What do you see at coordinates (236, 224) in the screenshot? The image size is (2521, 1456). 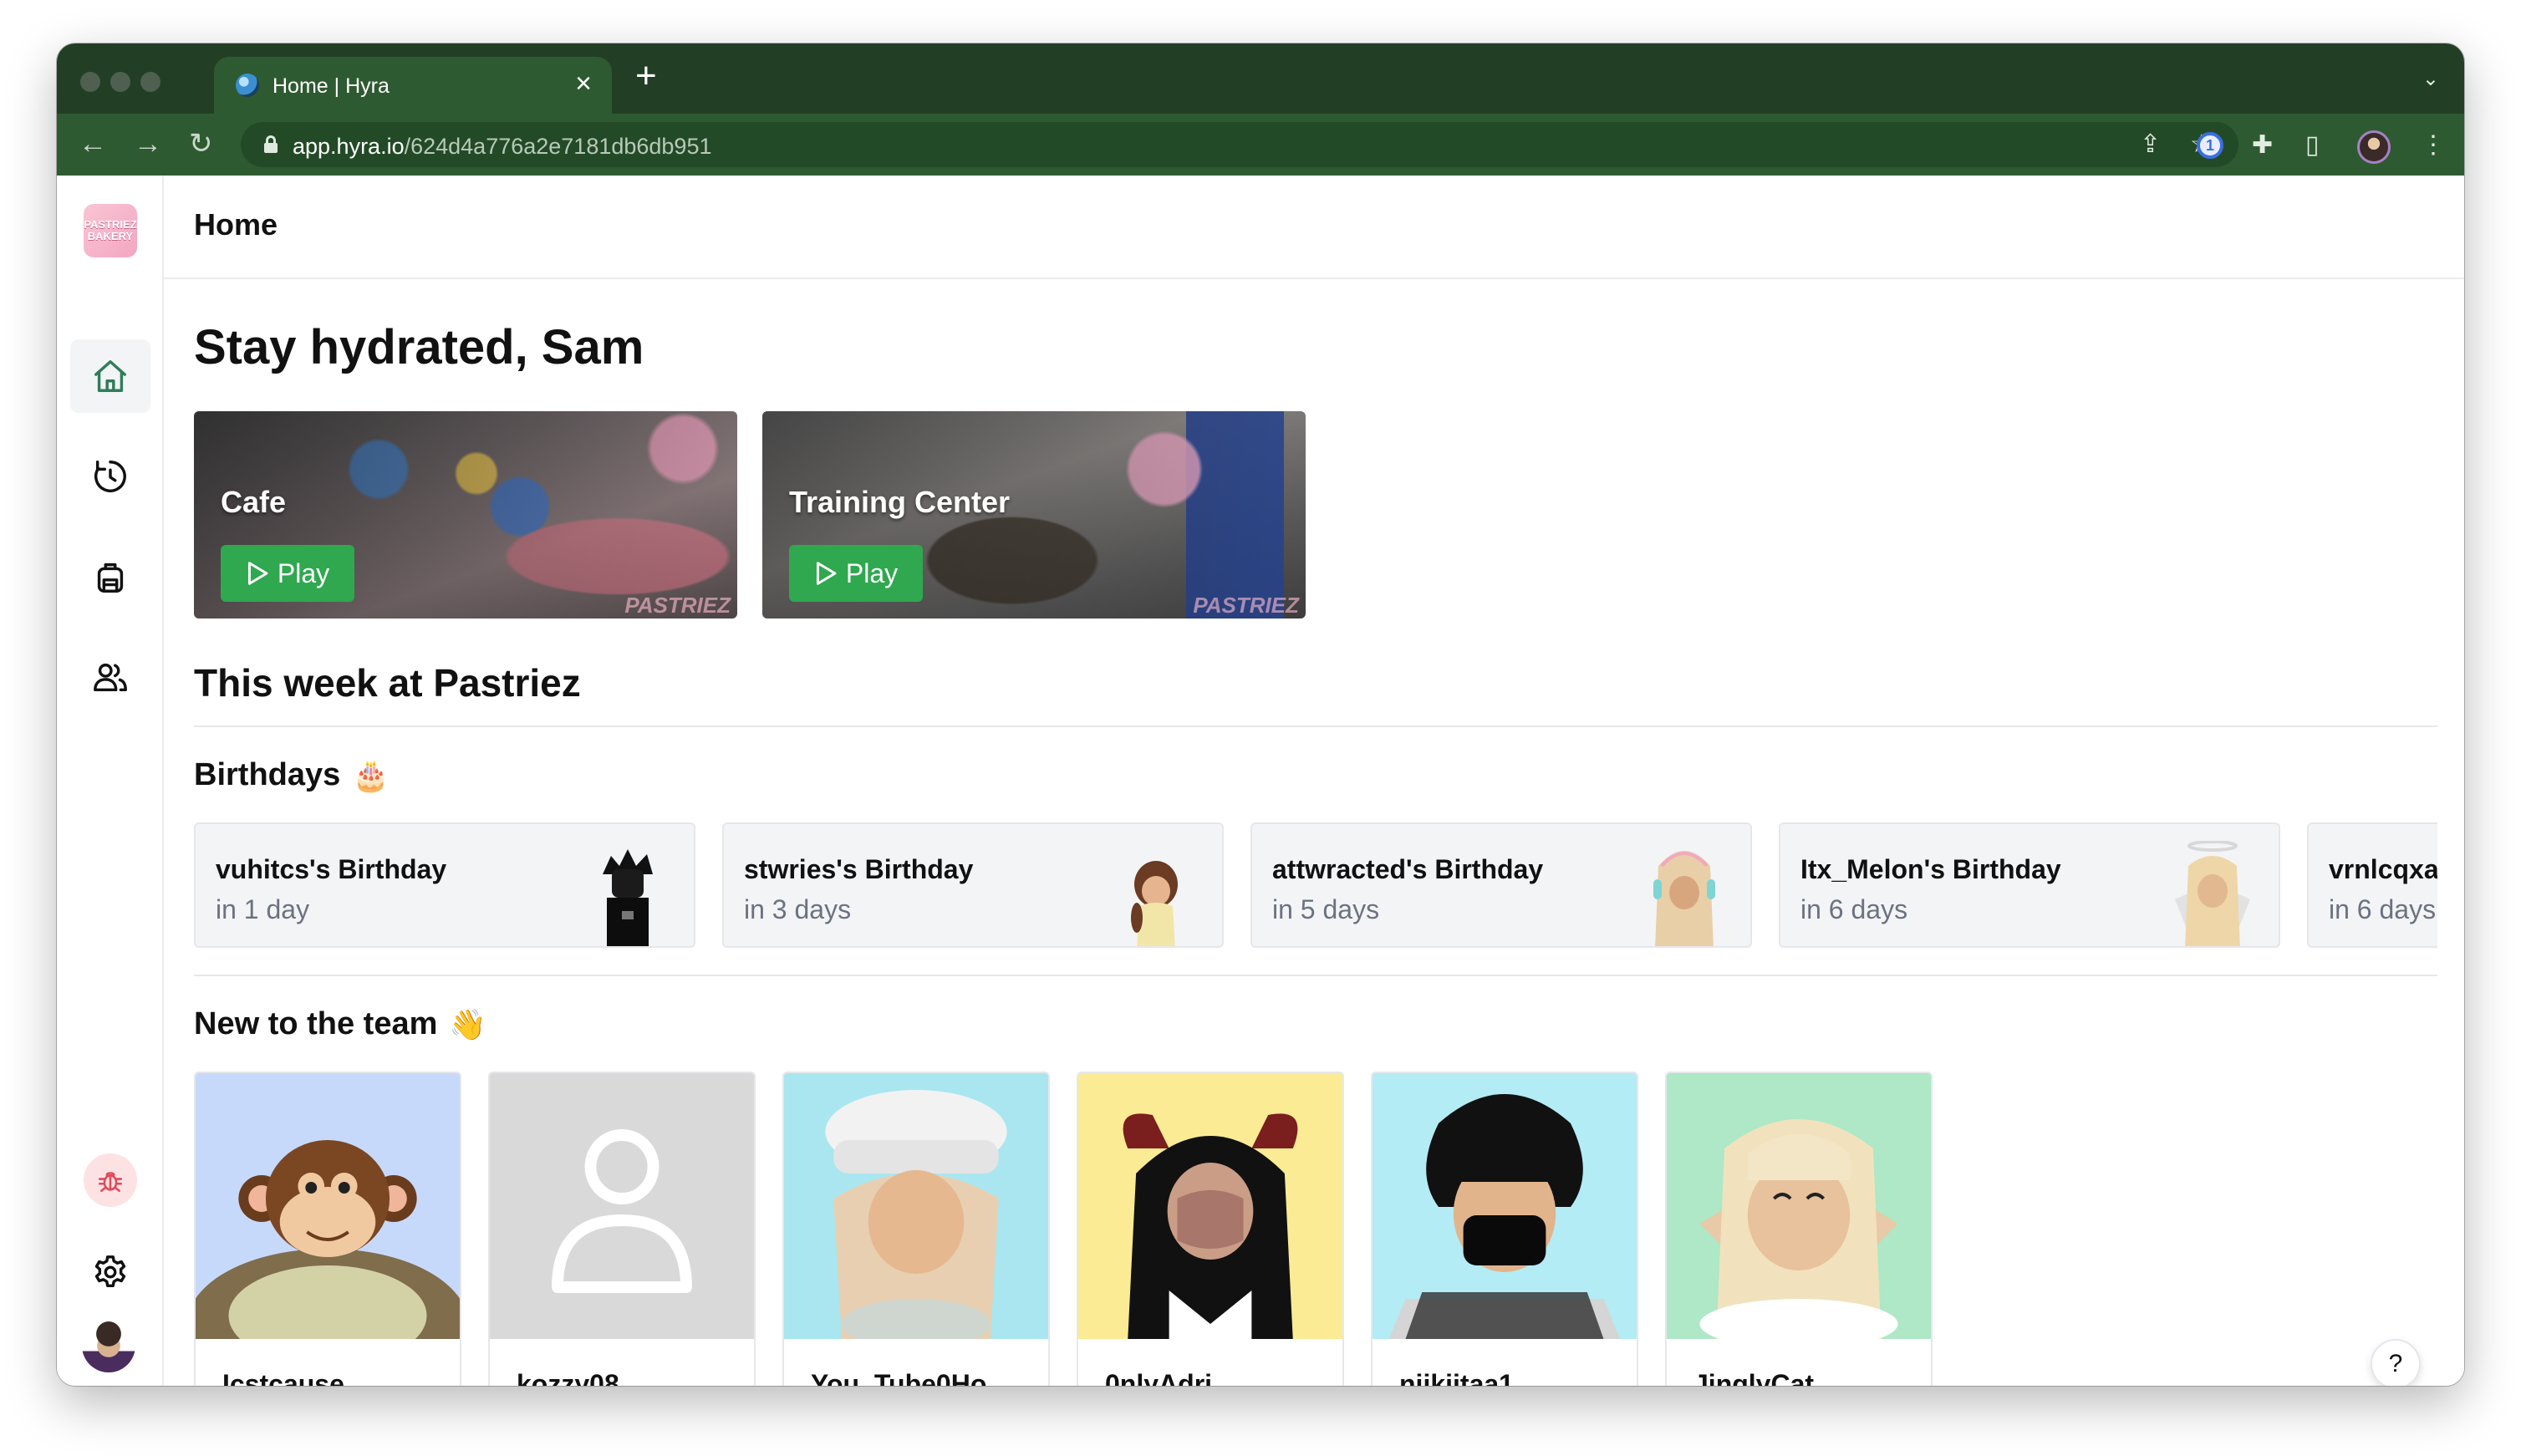 I see `page-title: Home` at bounding box center [236, 224].